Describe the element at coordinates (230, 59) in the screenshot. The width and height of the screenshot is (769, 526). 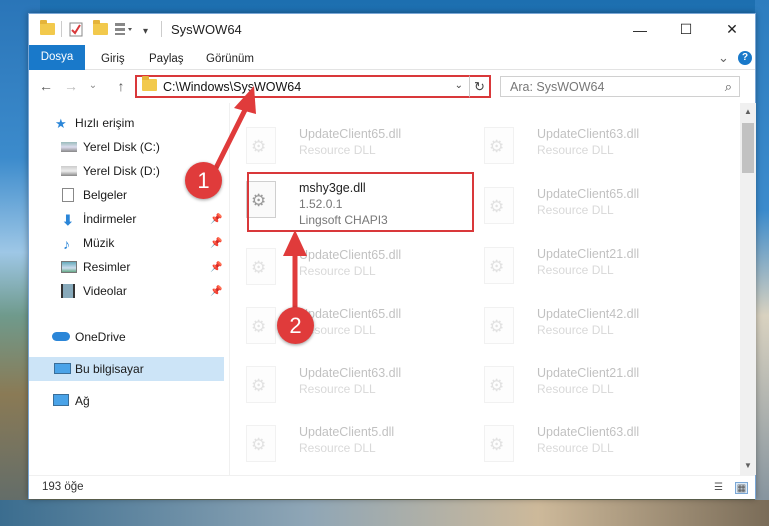
I see `tab-view: Görünüm` at that location.